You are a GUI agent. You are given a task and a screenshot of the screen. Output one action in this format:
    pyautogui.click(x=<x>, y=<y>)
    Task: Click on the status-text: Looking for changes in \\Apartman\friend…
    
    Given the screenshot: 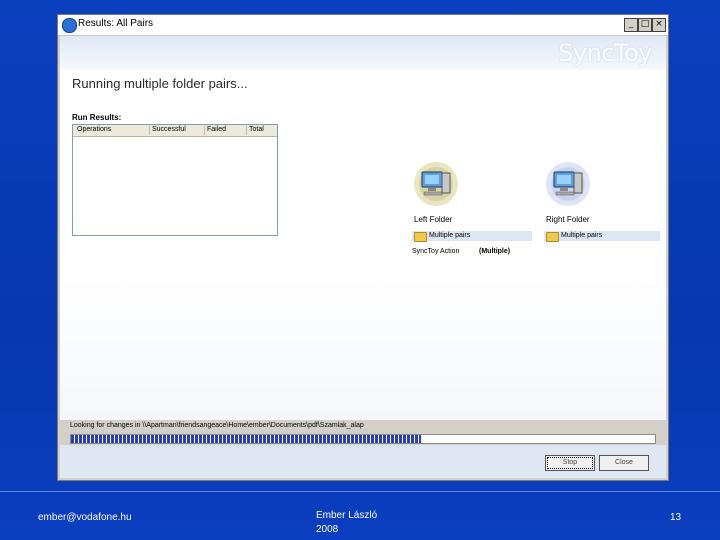 What is the action you would take?
    pyautogui.click(x=217, y=425)
    